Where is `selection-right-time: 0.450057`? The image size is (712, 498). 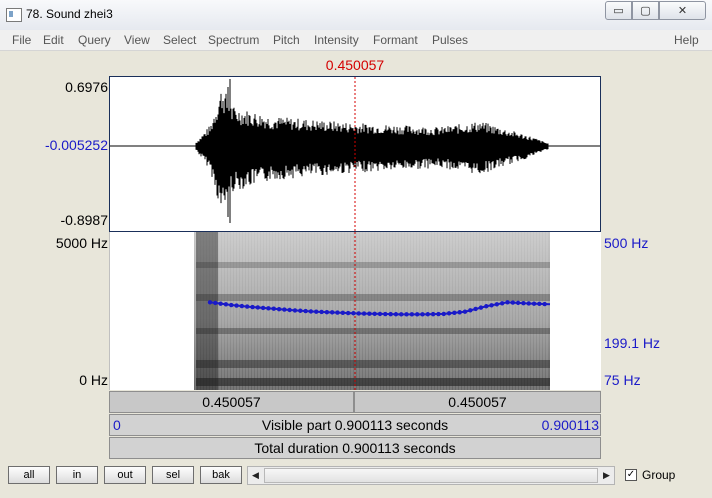
selection-right-time: 0.450057 is located at coordinates (477, 402).